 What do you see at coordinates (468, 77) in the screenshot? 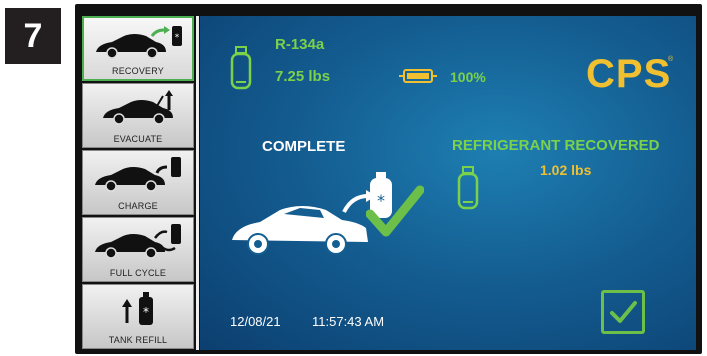
I see `battery-percent: 100%` at bounding box center [468, 77].